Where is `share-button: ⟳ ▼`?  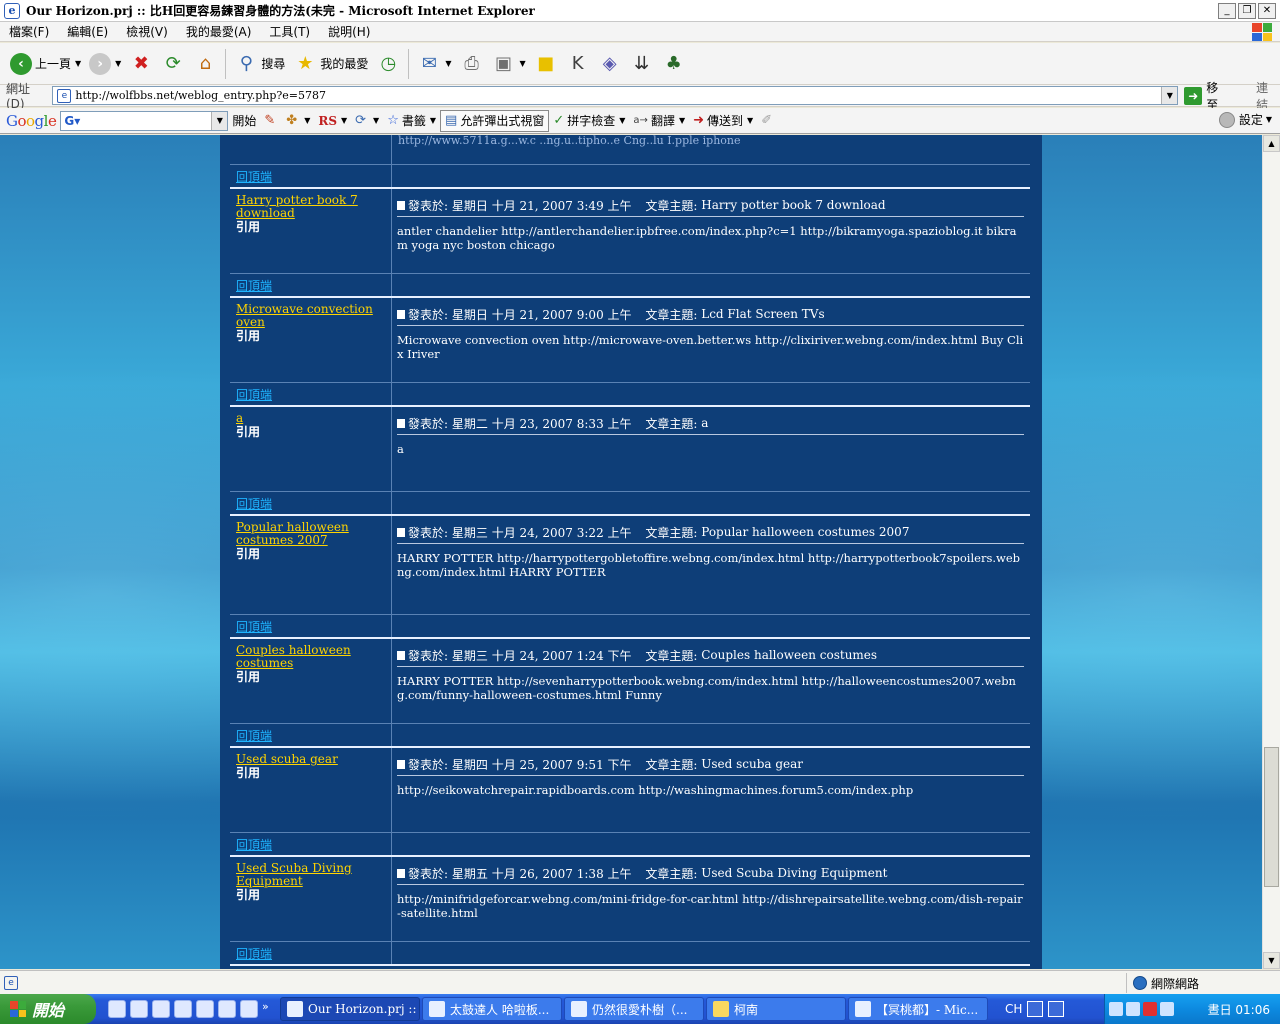
share-button: ⟳ ▼ is located at coordinates (367, 121).